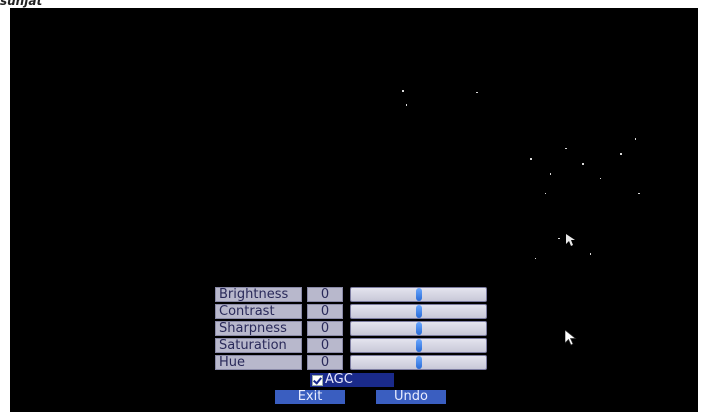  I want to click on contrast-slider, so click(418, 311).